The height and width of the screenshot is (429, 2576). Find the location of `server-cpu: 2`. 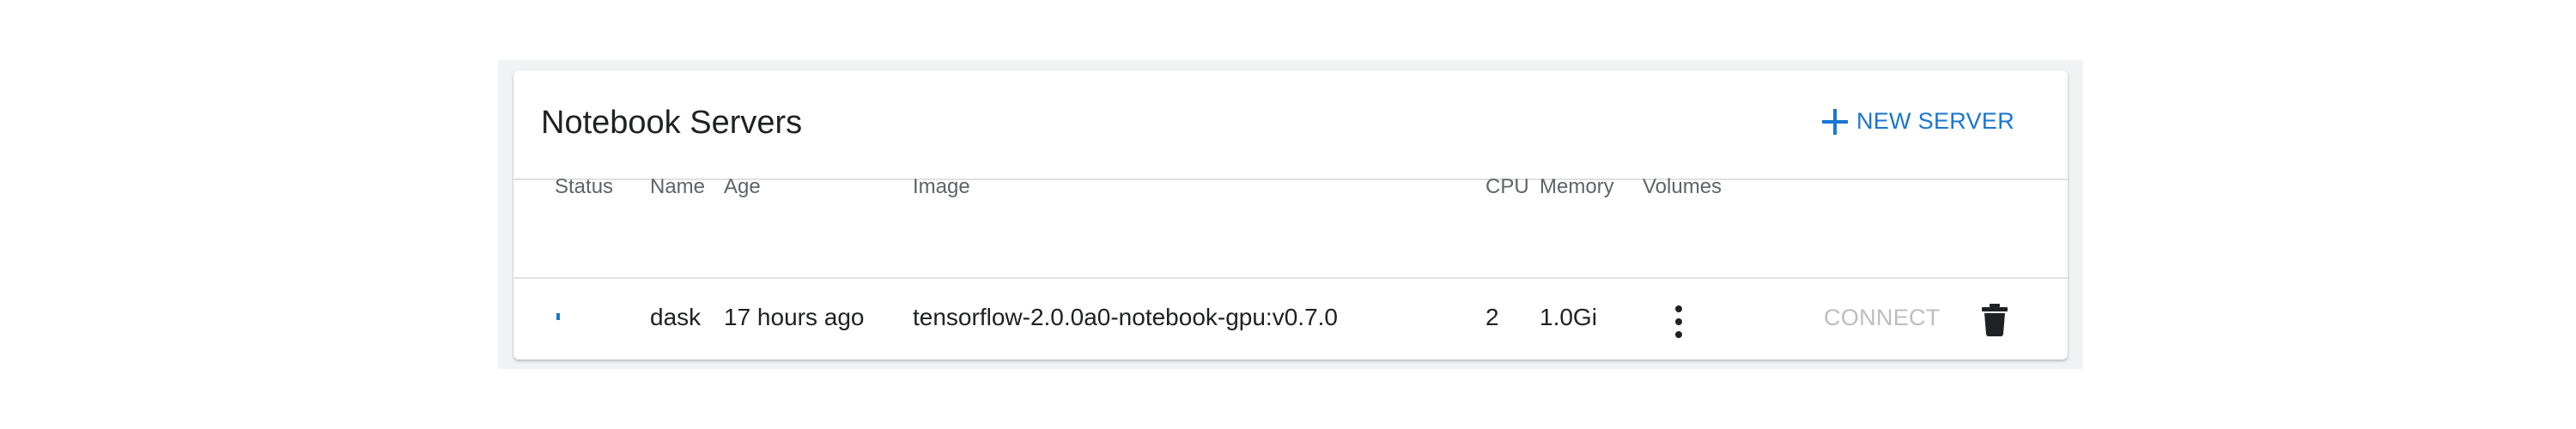

server-cpu: 2 is located at coordinates (1492, 317).